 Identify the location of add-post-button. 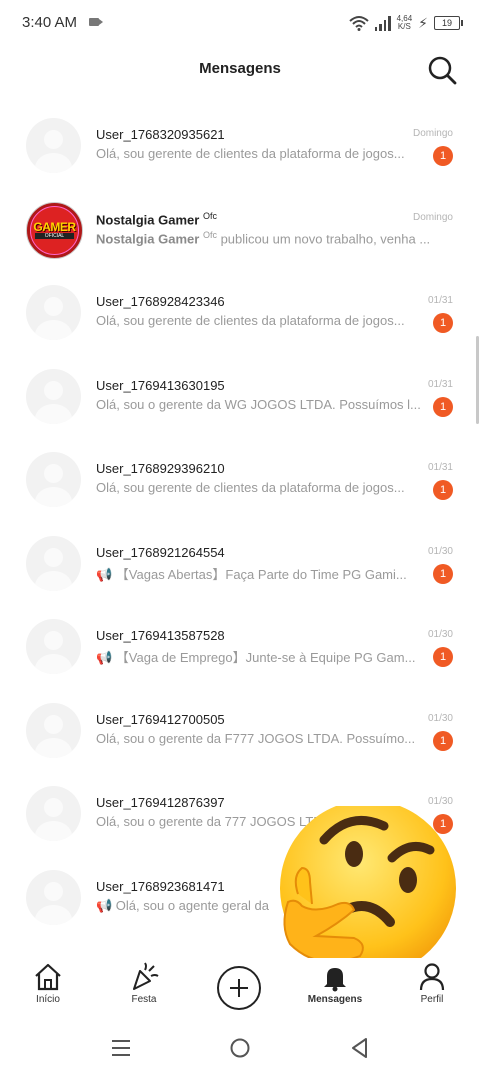
(239, 988).